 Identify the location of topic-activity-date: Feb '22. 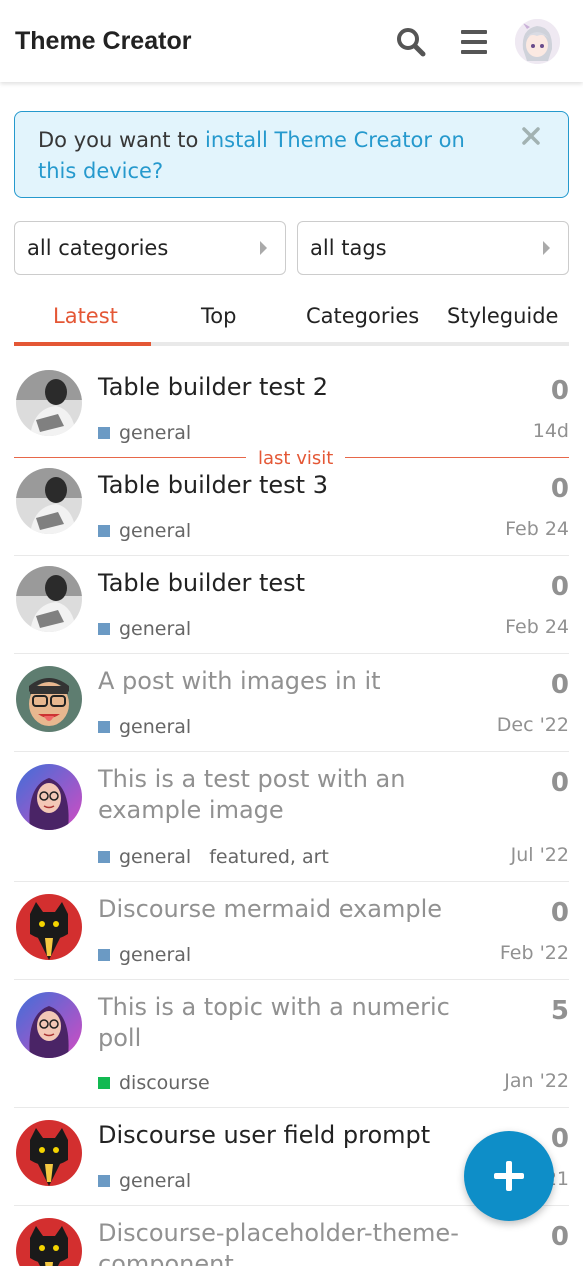
(534, 953).